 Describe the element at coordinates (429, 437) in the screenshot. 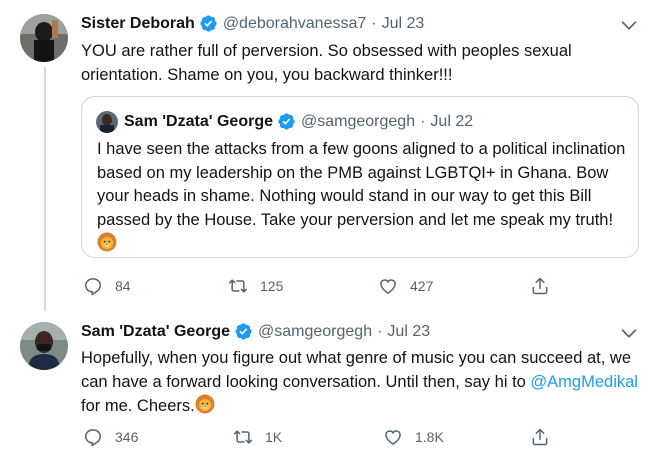

I see `like-count: 1.8K` at that location.